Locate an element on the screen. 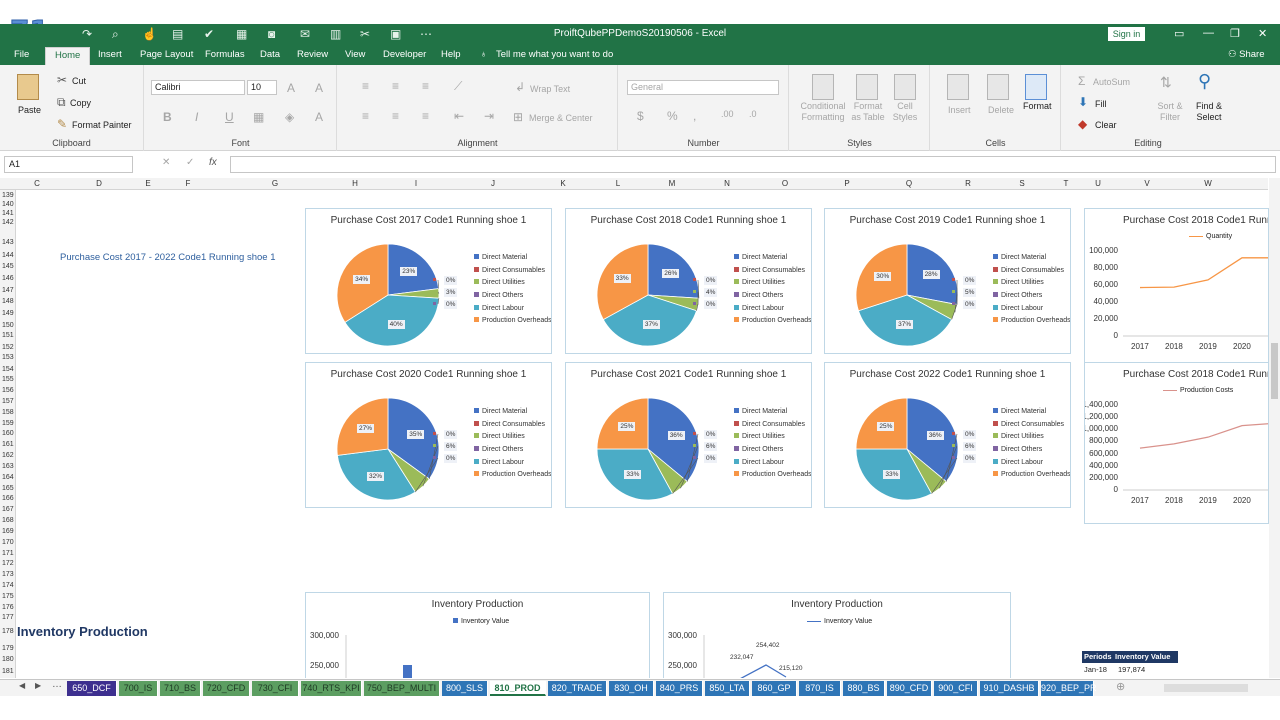 This screenshot has height=720, width=1280. sheet-tab: 730_CFI is located at coordinates (275, 688).